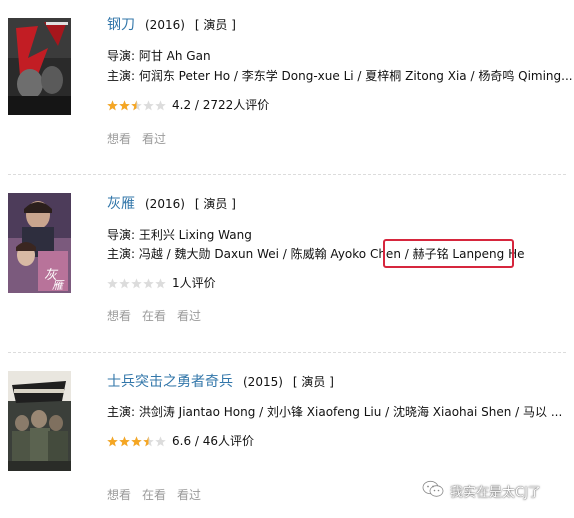  What do you see at coordinates (228, 441) in the screenshot?
I see `rating-count: 46人评价` at bounding box center [228, 441].